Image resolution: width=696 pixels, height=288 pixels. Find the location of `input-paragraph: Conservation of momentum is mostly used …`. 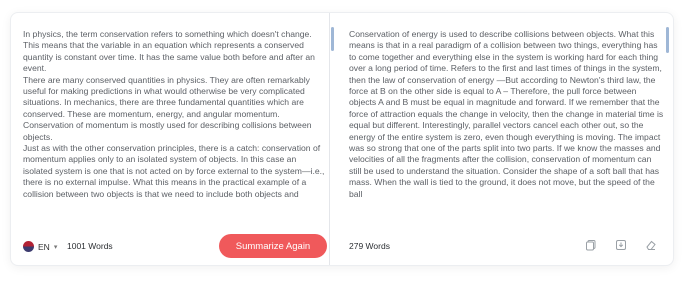

input-paragraph: Conservation of momentum is mostly used … is located at coordinates (167, 131).